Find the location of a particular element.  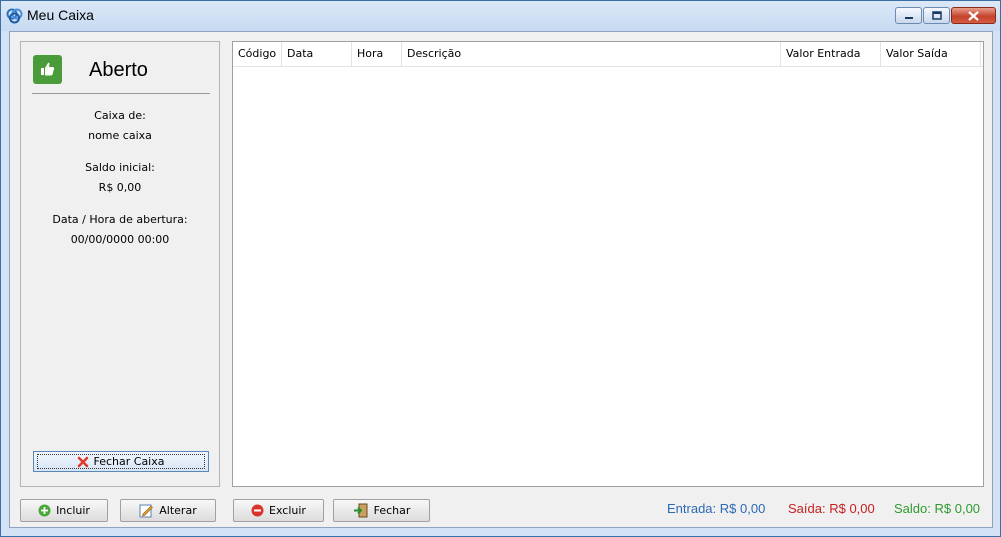

divider is located at coordinates (121, 93).